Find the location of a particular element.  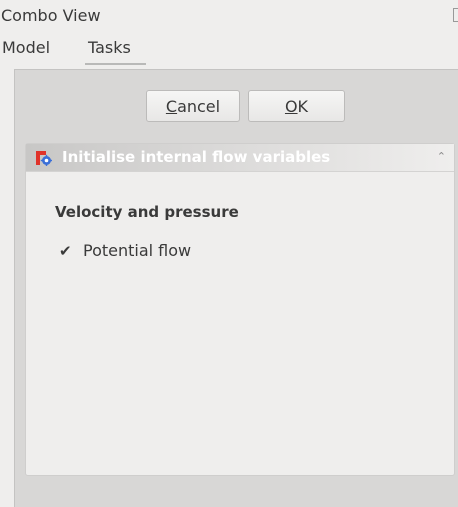

ok-accelerator: O is located at coordinates (291, 106).